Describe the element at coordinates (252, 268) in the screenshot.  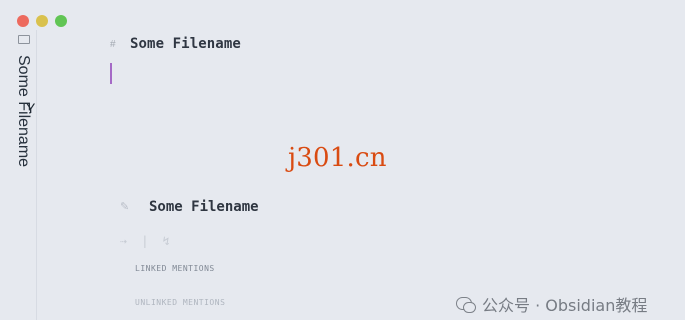
I see `linked-mentions-label: LINKED MENTIONS` at that location.